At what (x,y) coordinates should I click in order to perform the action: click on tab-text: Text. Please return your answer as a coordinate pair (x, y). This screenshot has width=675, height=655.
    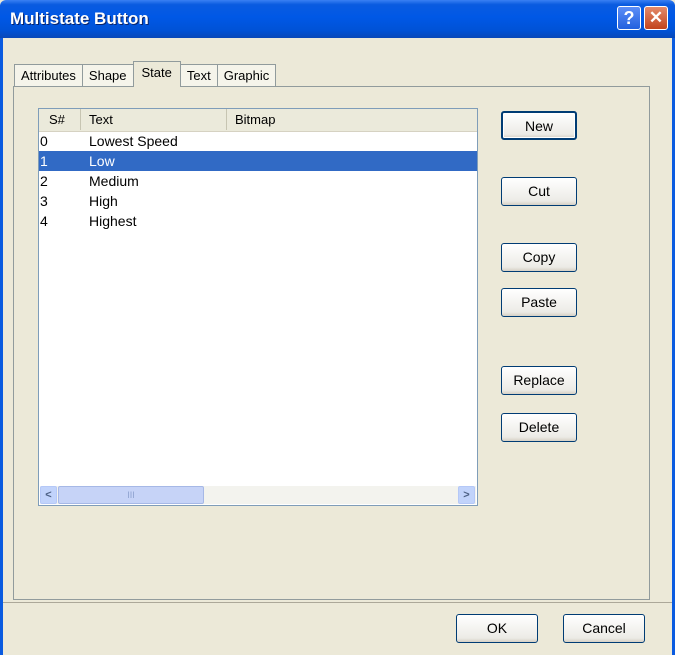
    Looking at the image, I should click on (198, 75).